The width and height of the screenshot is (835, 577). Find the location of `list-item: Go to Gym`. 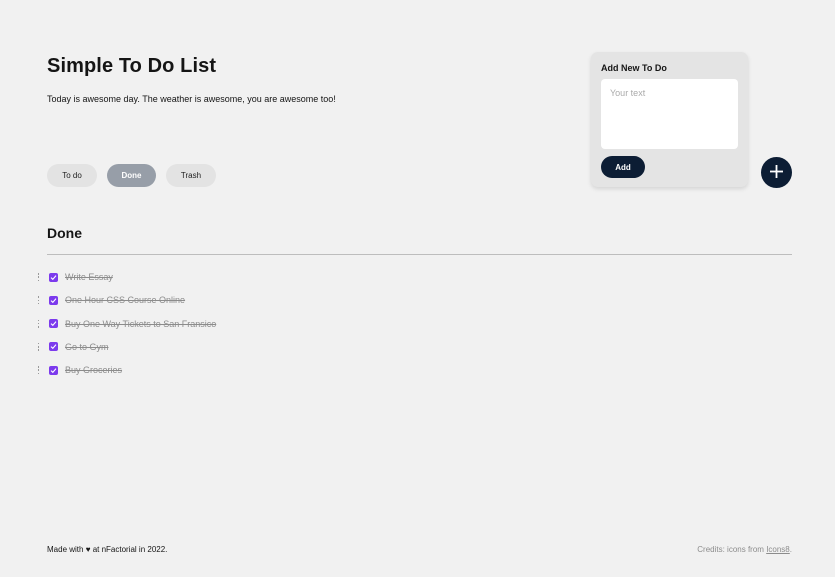

list-item: Go to Gym is located at coordinates (126, 347).